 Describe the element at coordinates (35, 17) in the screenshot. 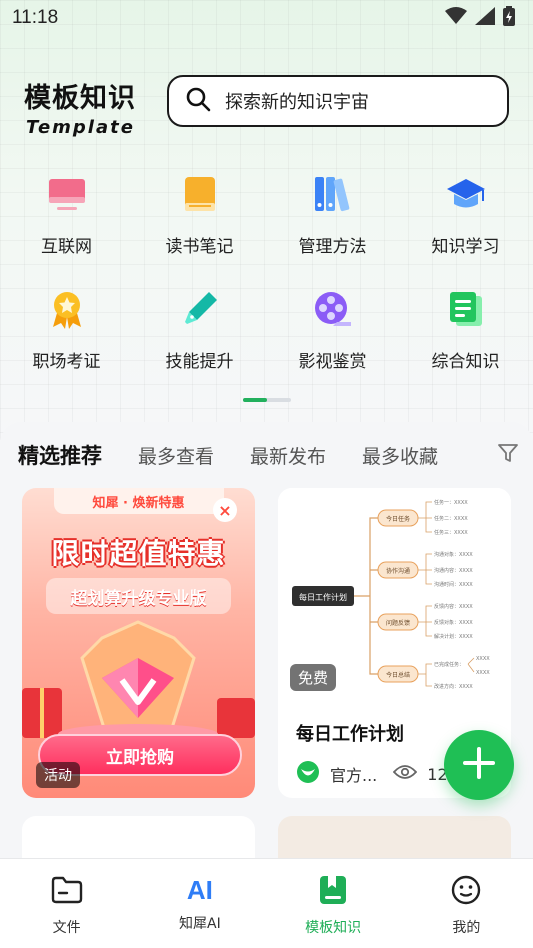

I see `status-time: 11:18` at that location.